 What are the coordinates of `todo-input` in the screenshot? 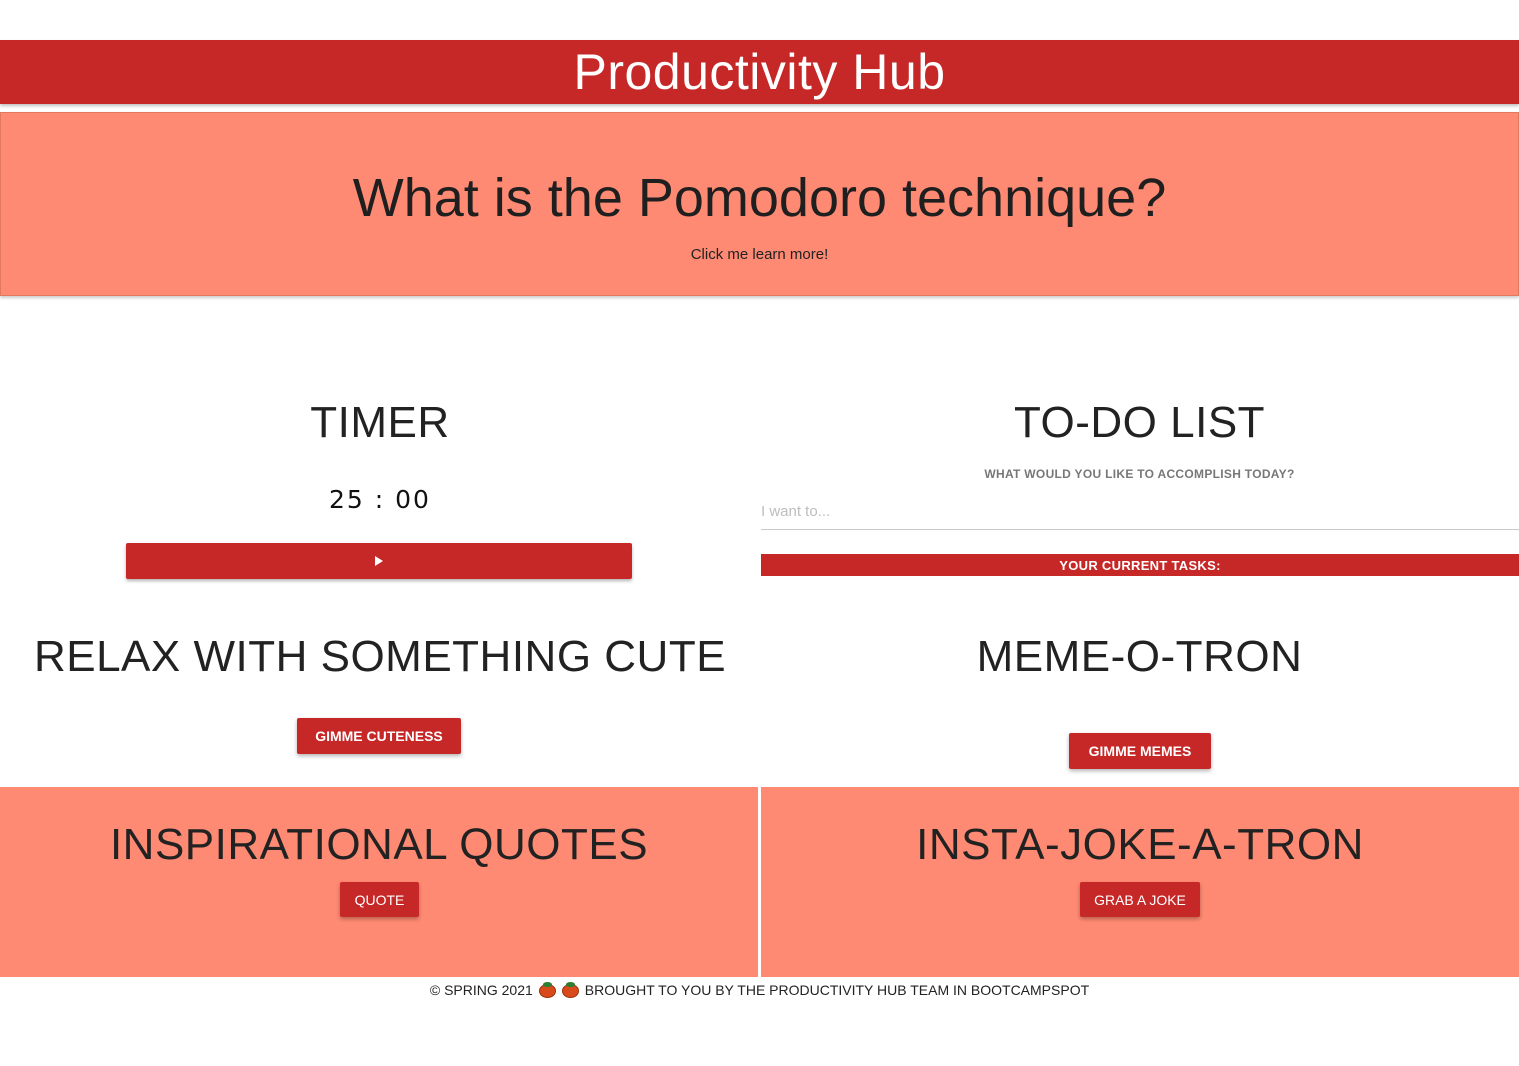 It's located at (1140, 512).